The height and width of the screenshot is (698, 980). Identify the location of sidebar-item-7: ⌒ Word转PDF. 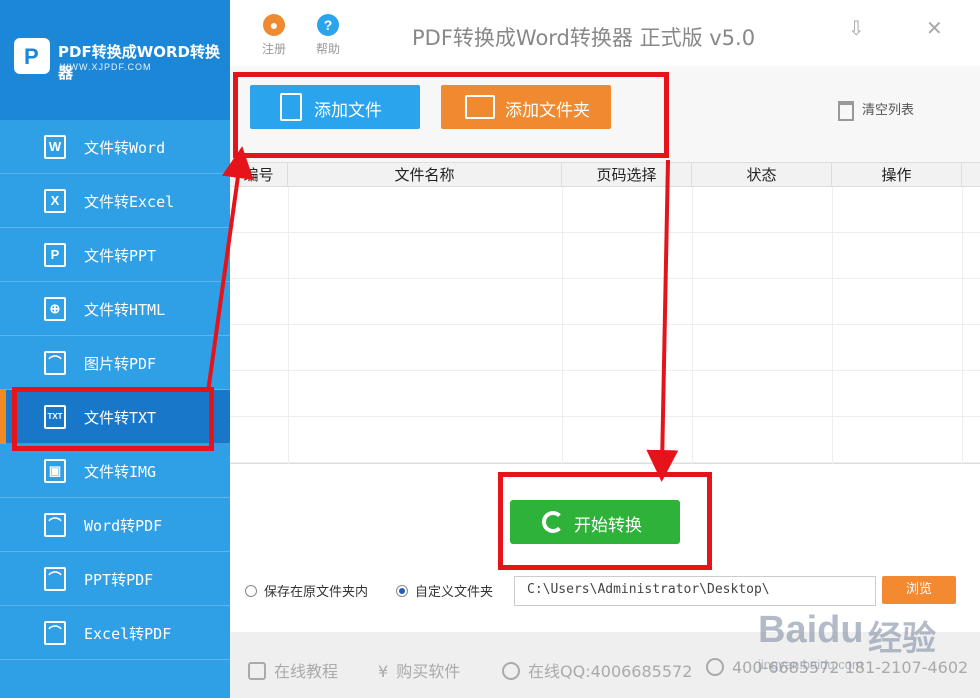
(115, 525).